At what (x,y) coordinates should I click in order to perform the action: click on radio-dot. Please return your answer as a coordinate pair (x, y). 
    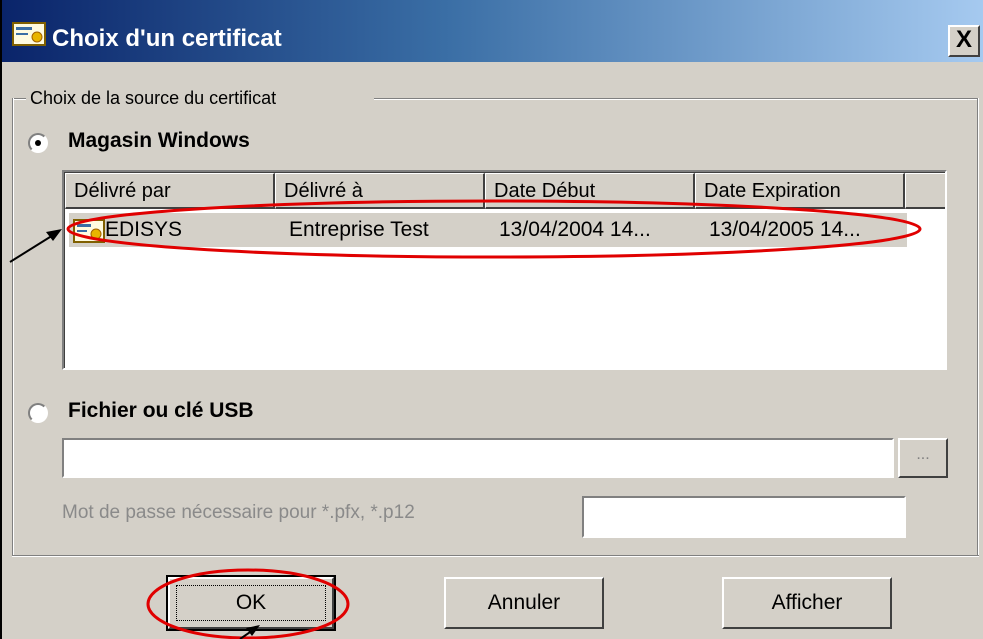
    Looking at the image, I should click on (38, 143).